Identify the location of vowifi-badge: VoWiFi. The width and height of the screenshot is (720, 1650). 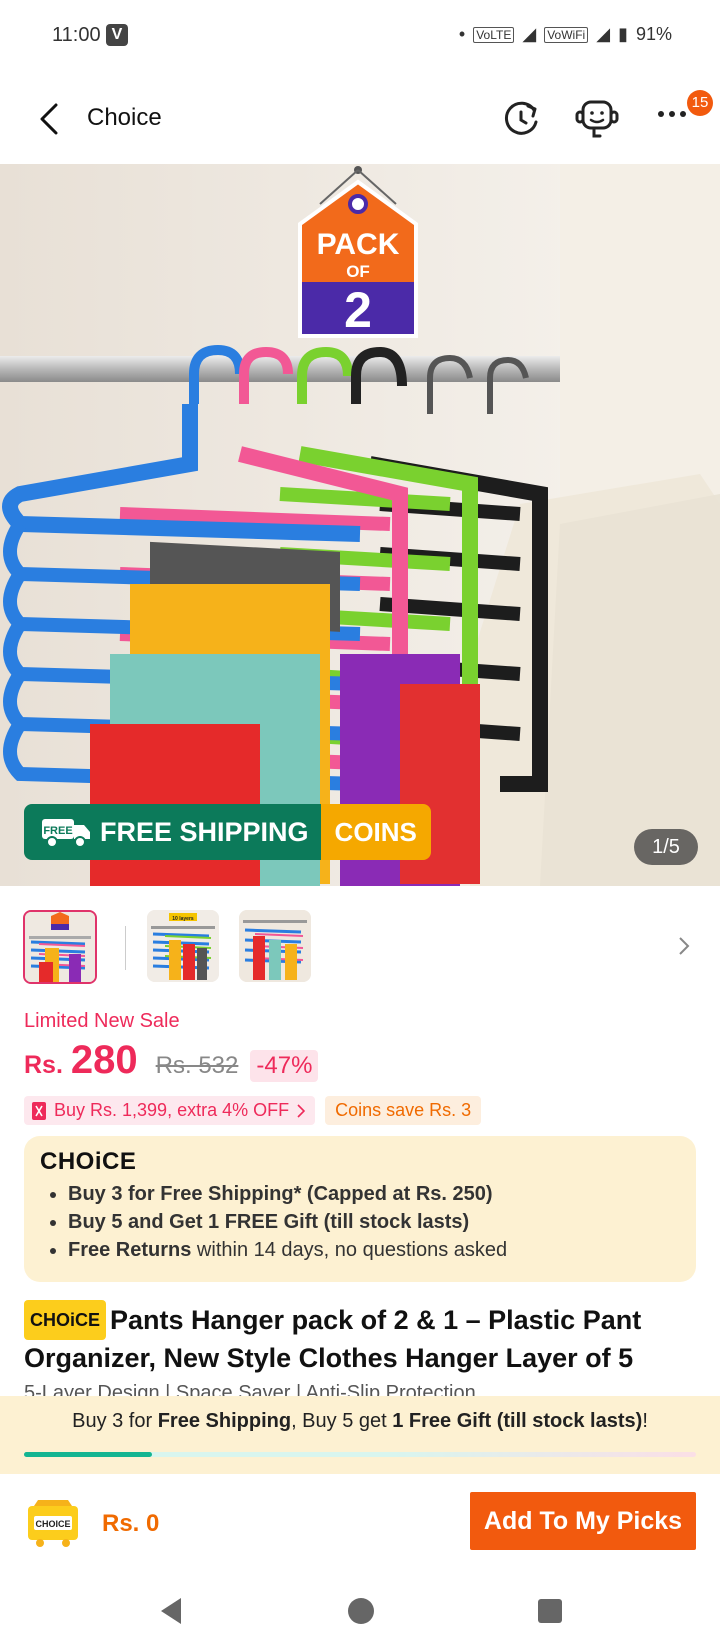
(566, 34).